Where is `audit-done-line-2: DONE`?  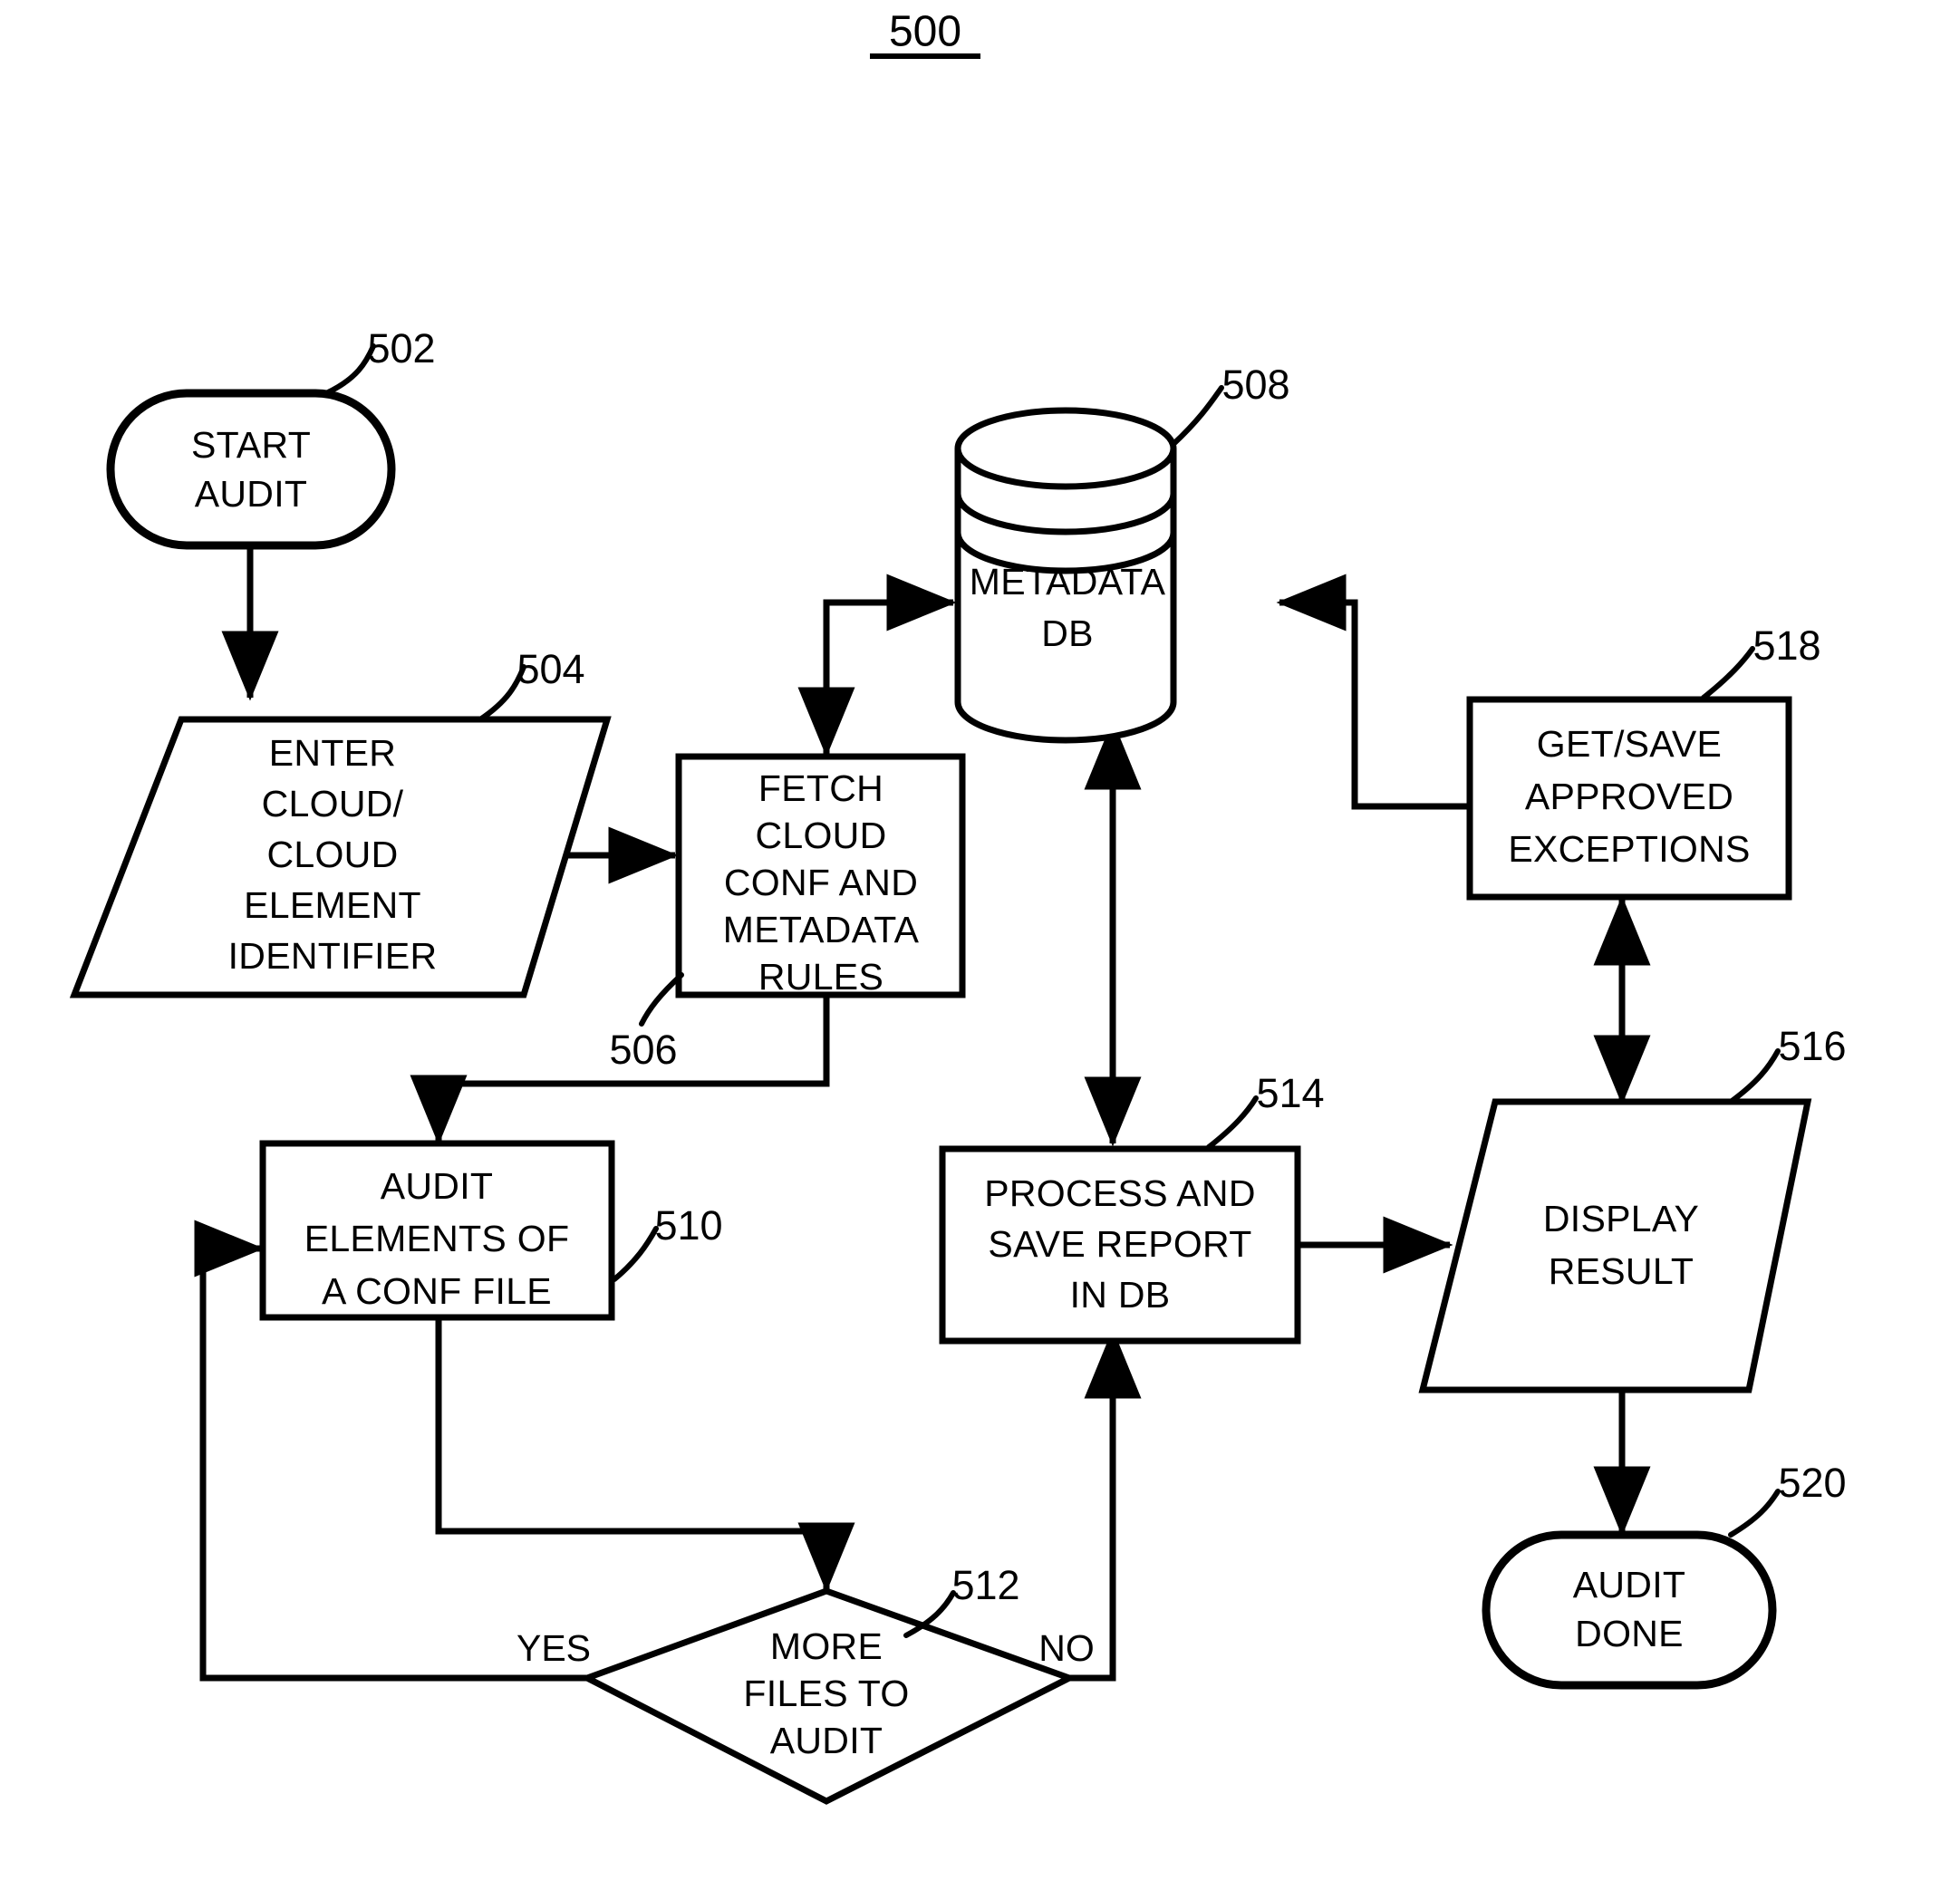 audit-done-line-2: DONE is located at coordinates (1630, 1633).